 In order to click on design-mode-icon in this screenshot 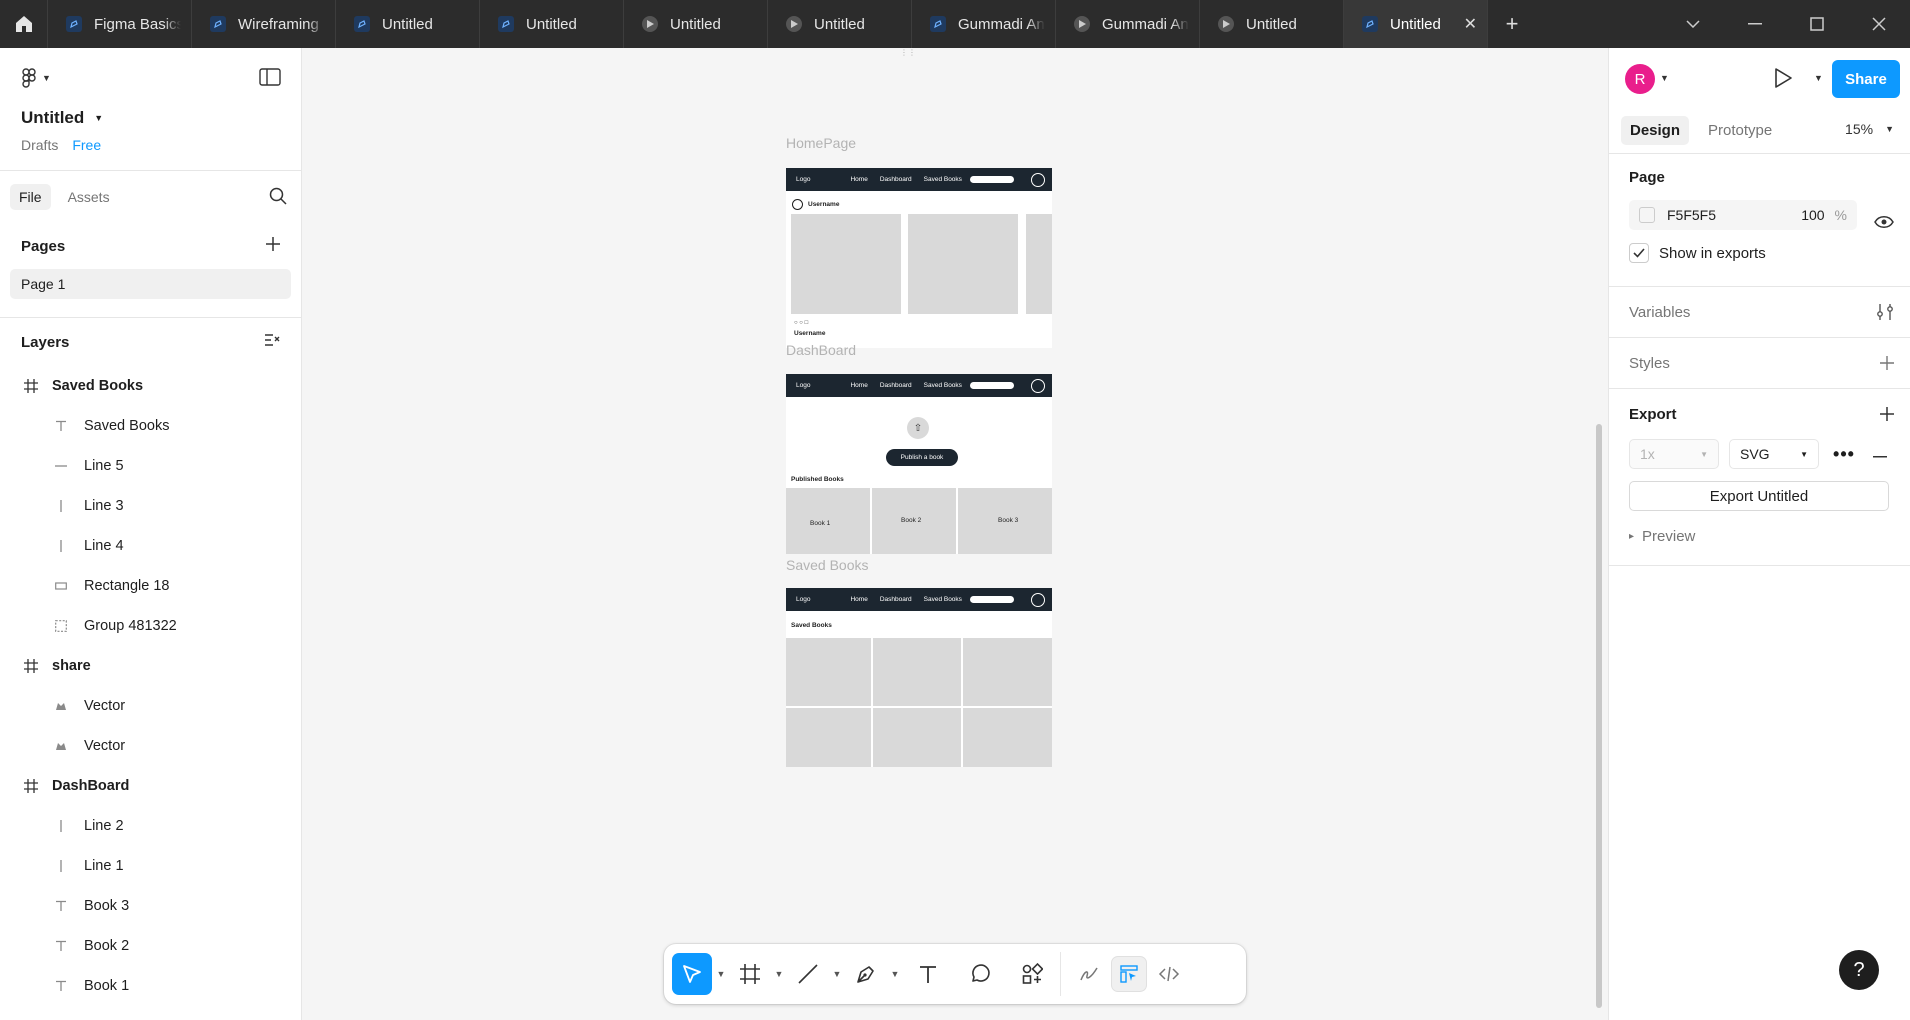, I will do `click(1129, 974)`.